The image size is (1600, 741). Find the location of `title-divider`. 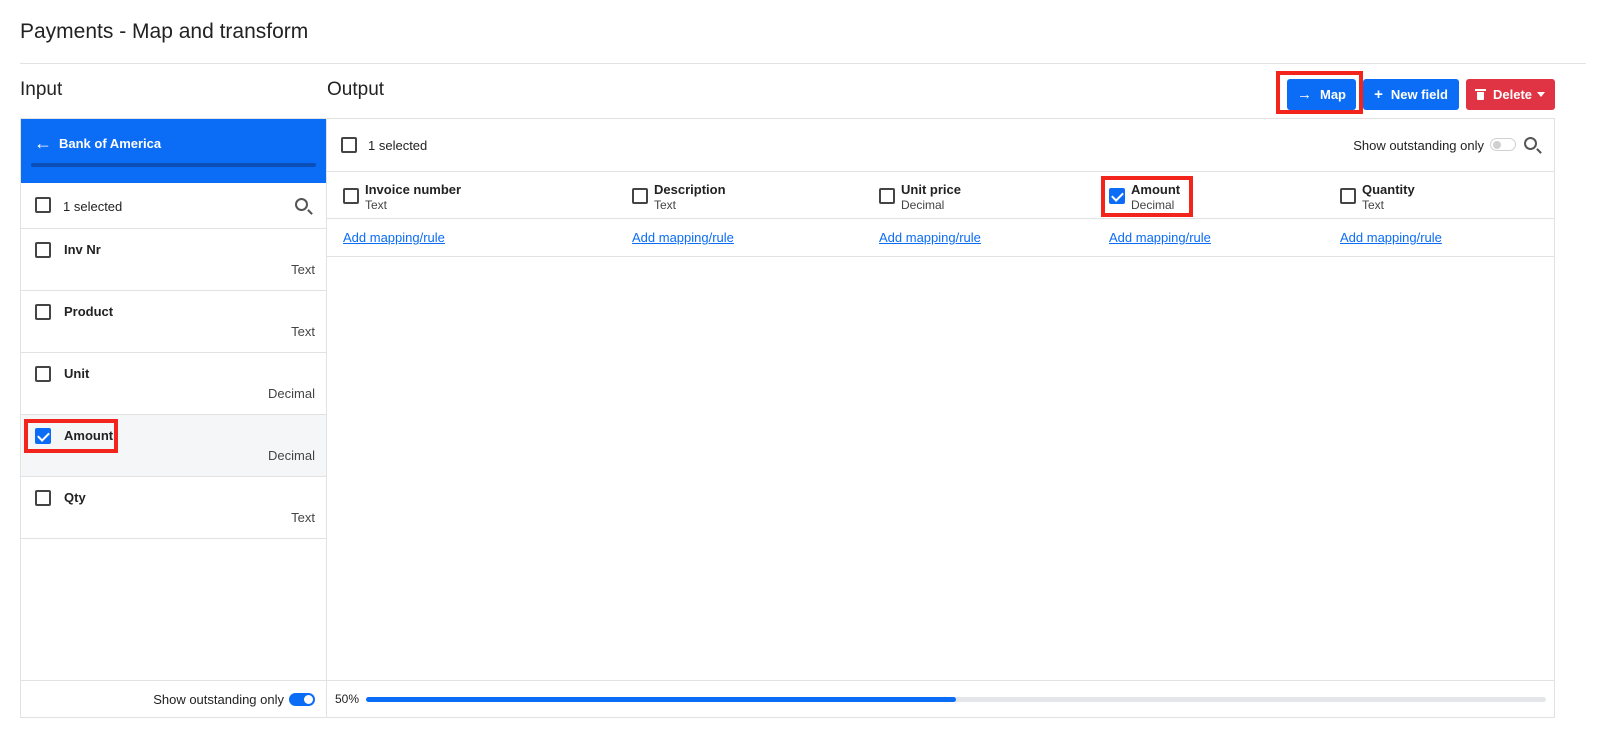

title-divider is located at coordinates (803, 63).